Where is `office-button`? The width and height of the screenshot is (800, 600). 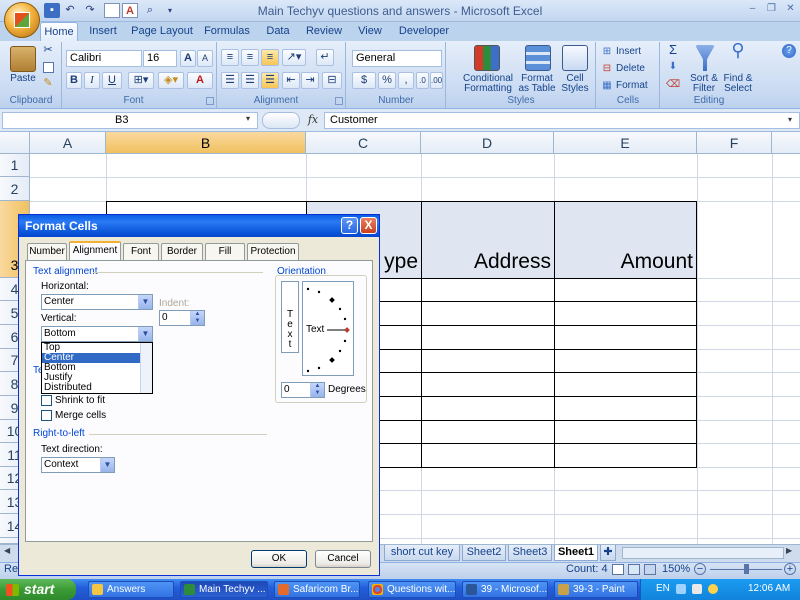
office-button is located at coordinates (22, 20).